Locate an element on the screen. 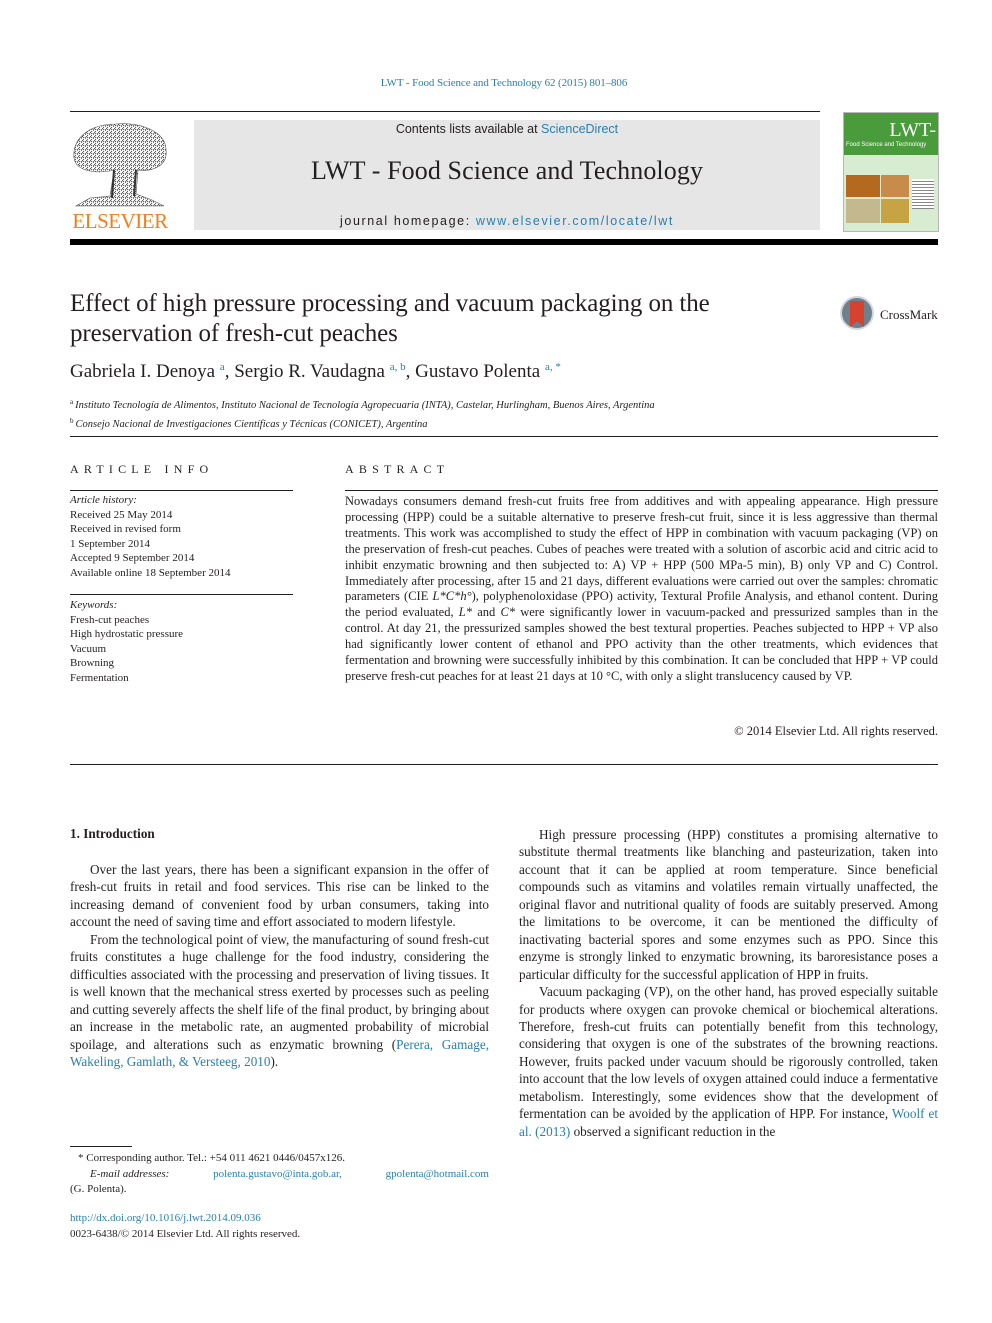  email-label: E-mail addresses: is located at coordinates (130, 1173).